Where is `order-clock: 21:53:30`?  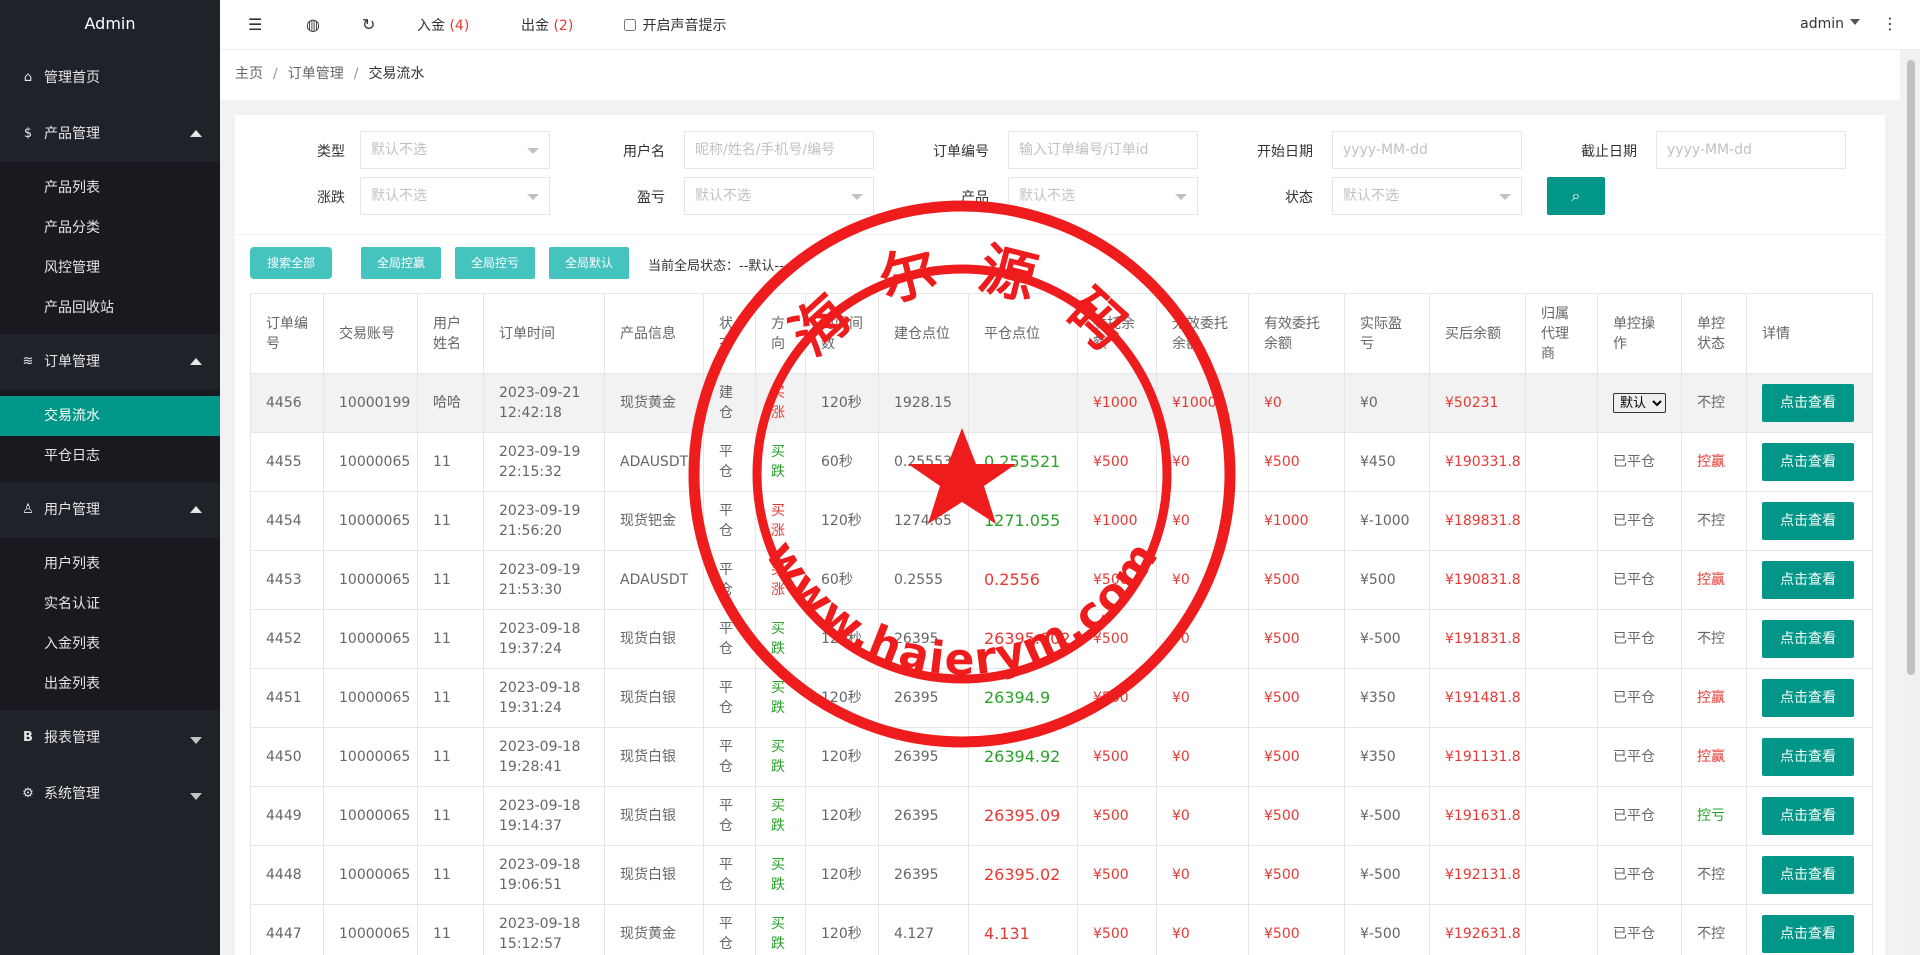
order-clock: 21:53:30 is located at coordinates (530, 590).